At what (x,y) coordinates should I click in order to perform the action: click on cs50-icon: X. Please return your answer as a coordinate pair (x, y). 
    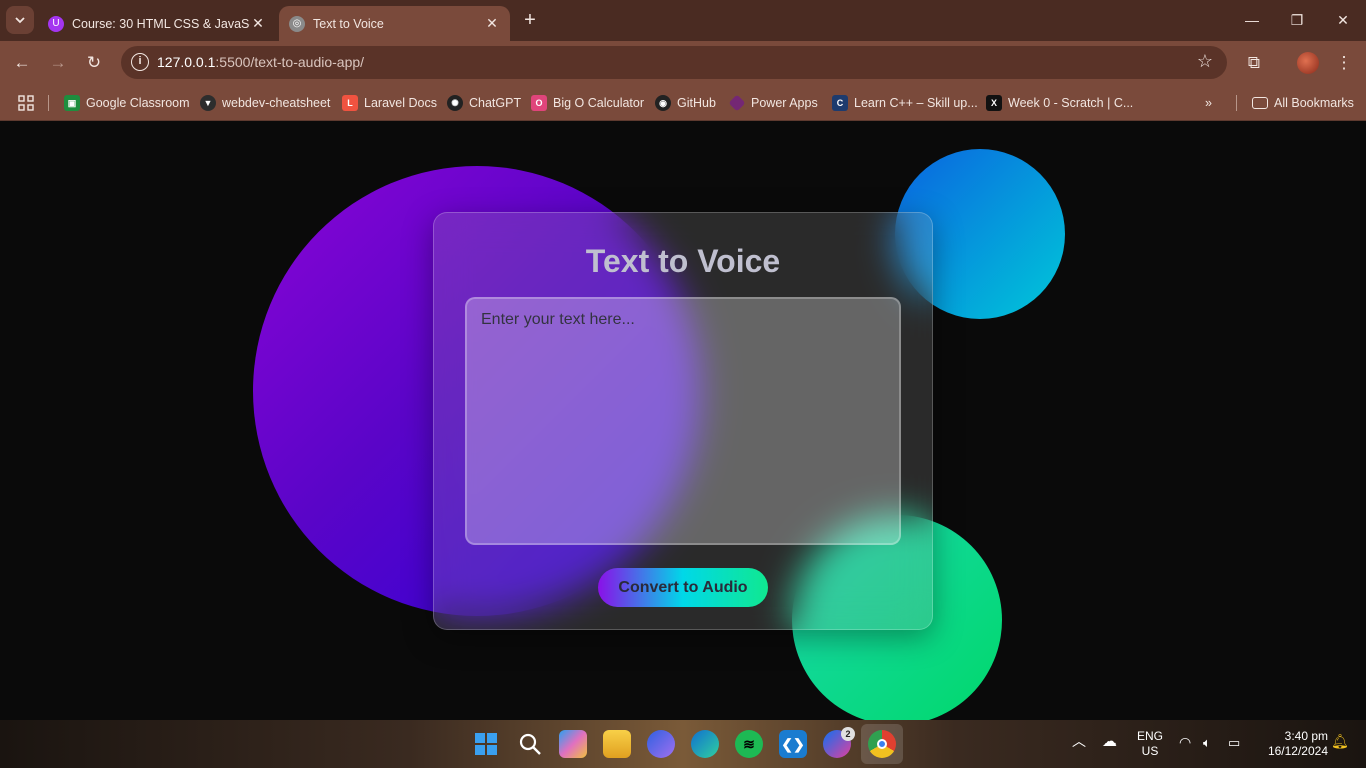
    Looking at the image, I should click on (994, 103).